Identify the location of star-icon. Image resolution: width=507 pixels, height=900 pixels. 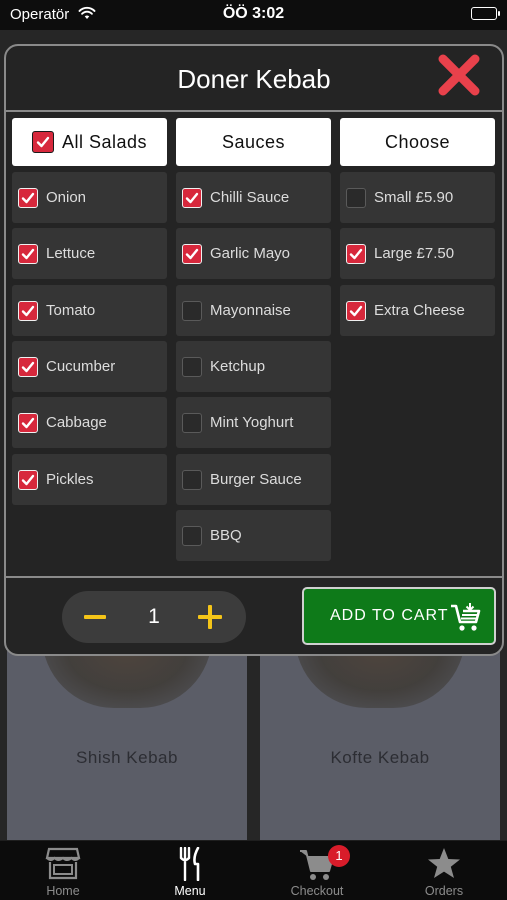
(444, 863).